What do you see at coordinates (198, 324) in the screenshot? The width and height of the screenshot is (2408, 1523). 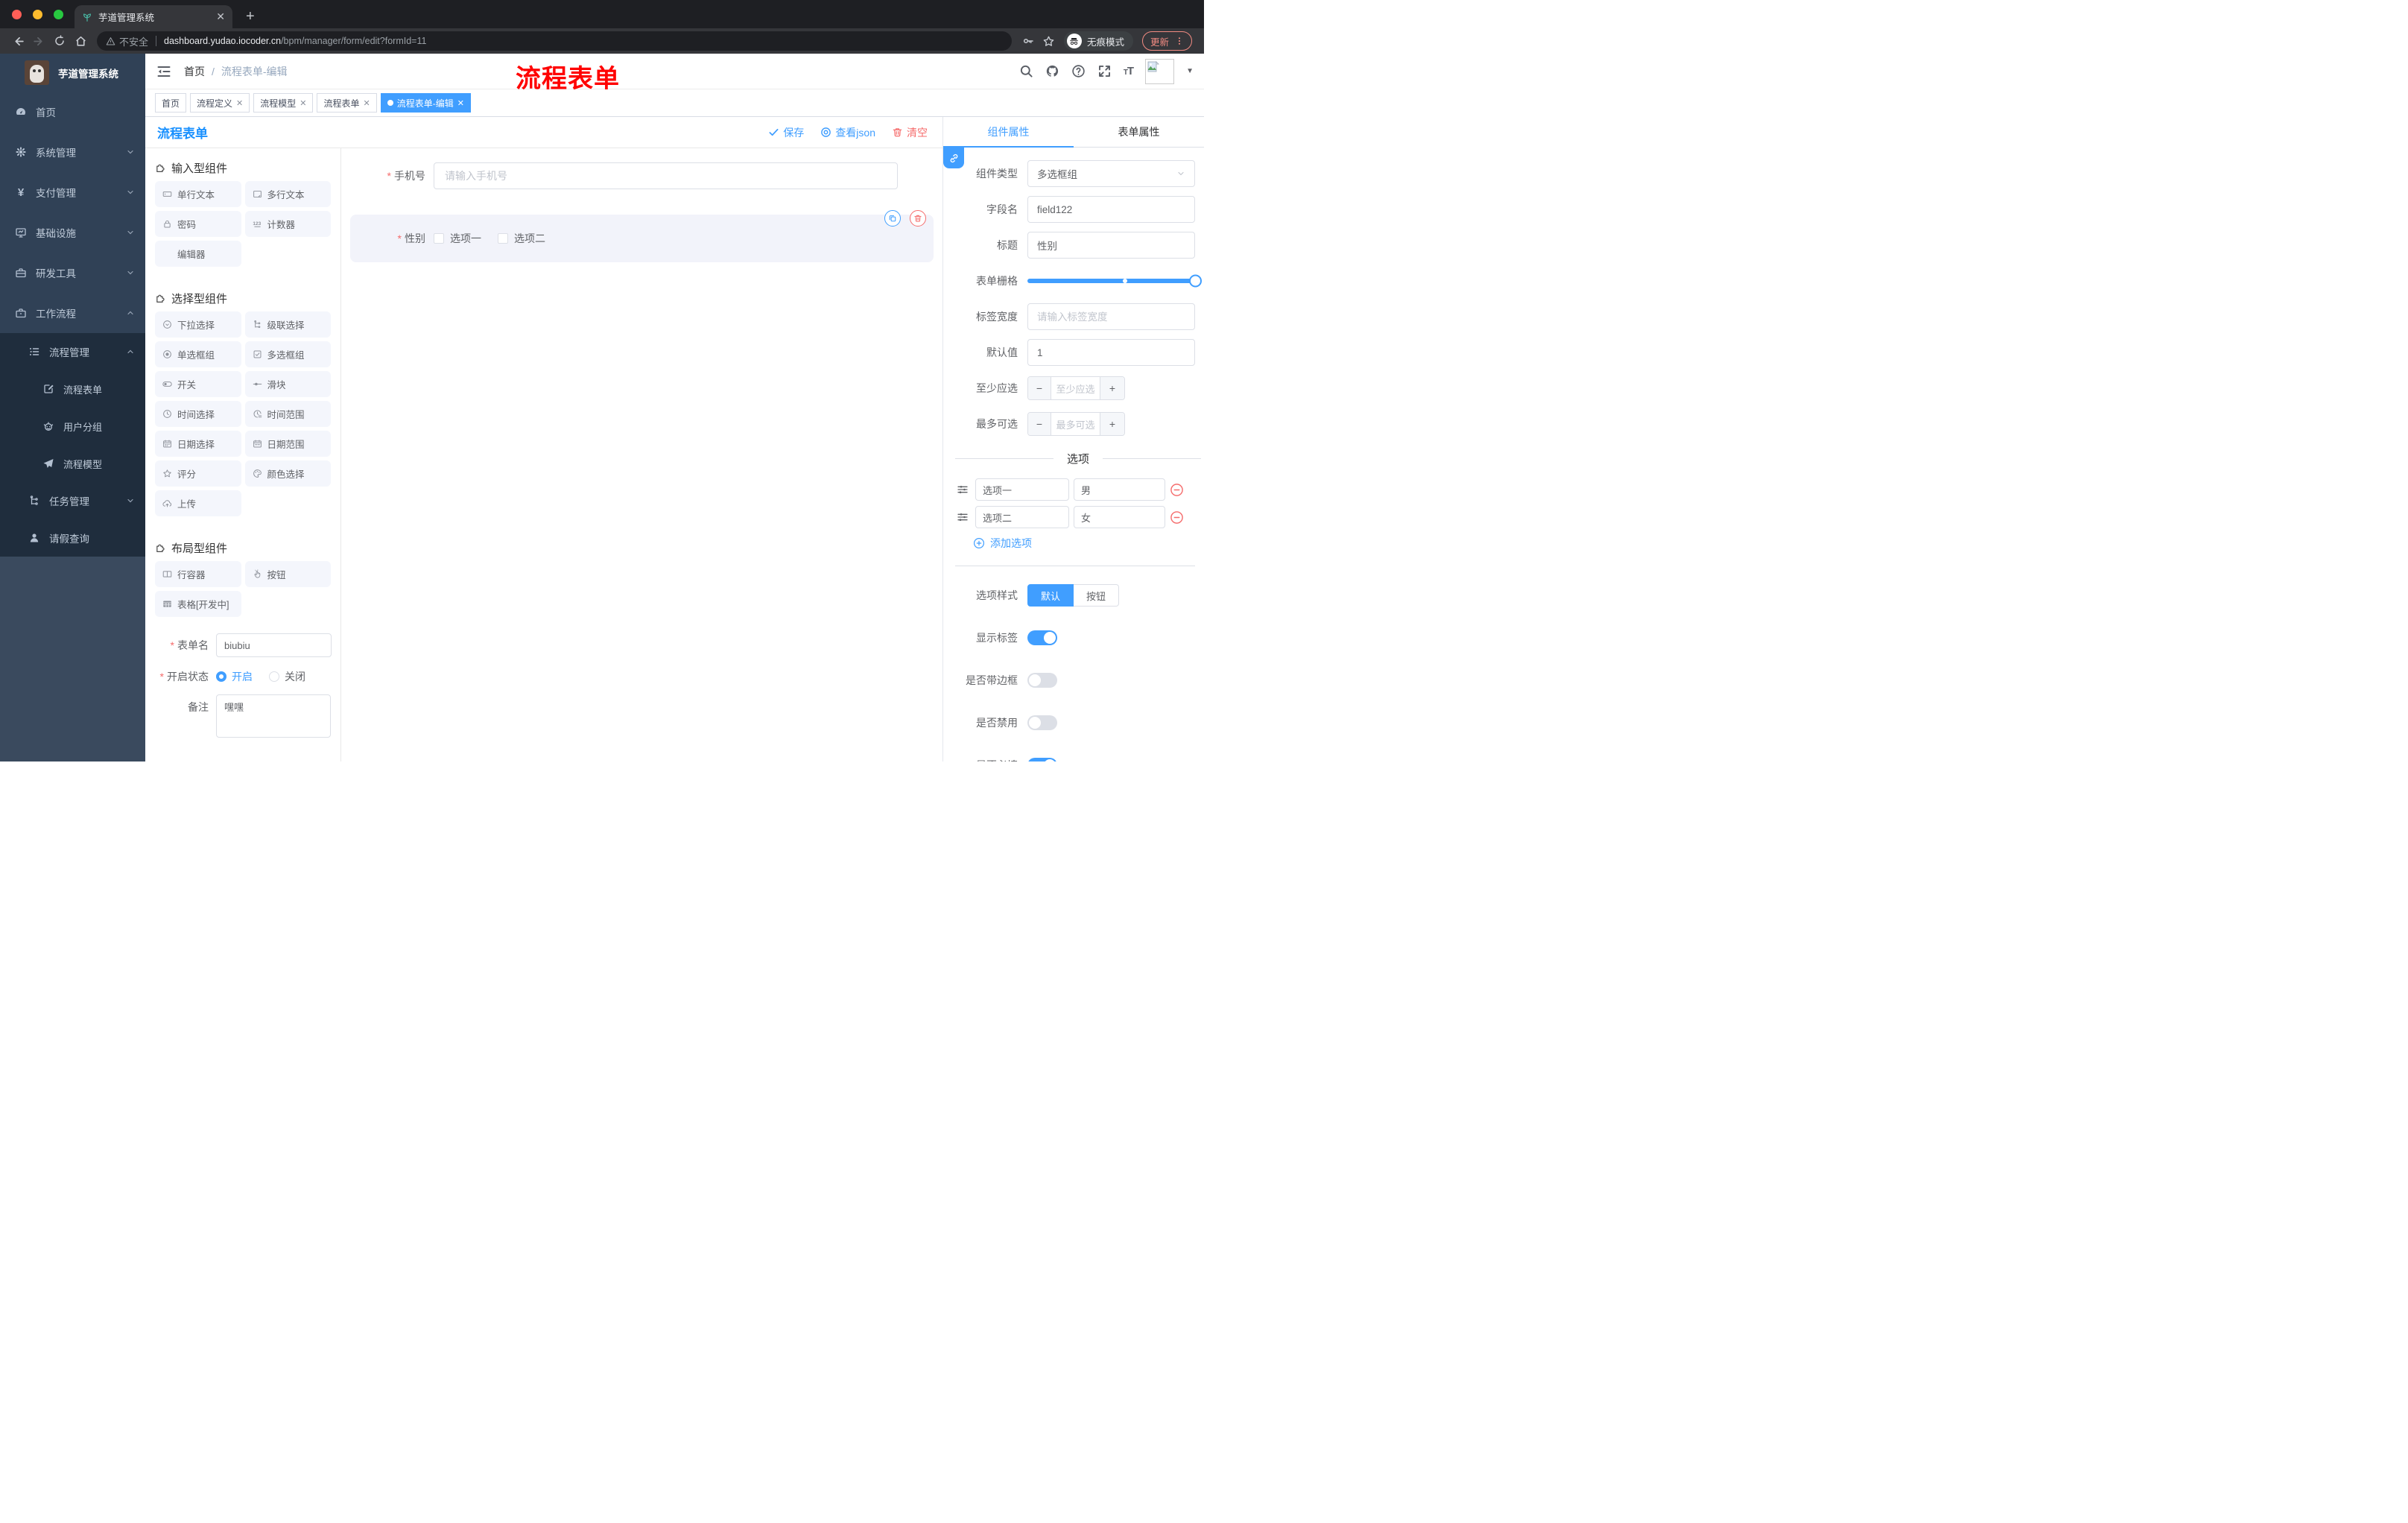 I see `palette-item-dropdown: 下拉选择` at bounding box center [198, 324].